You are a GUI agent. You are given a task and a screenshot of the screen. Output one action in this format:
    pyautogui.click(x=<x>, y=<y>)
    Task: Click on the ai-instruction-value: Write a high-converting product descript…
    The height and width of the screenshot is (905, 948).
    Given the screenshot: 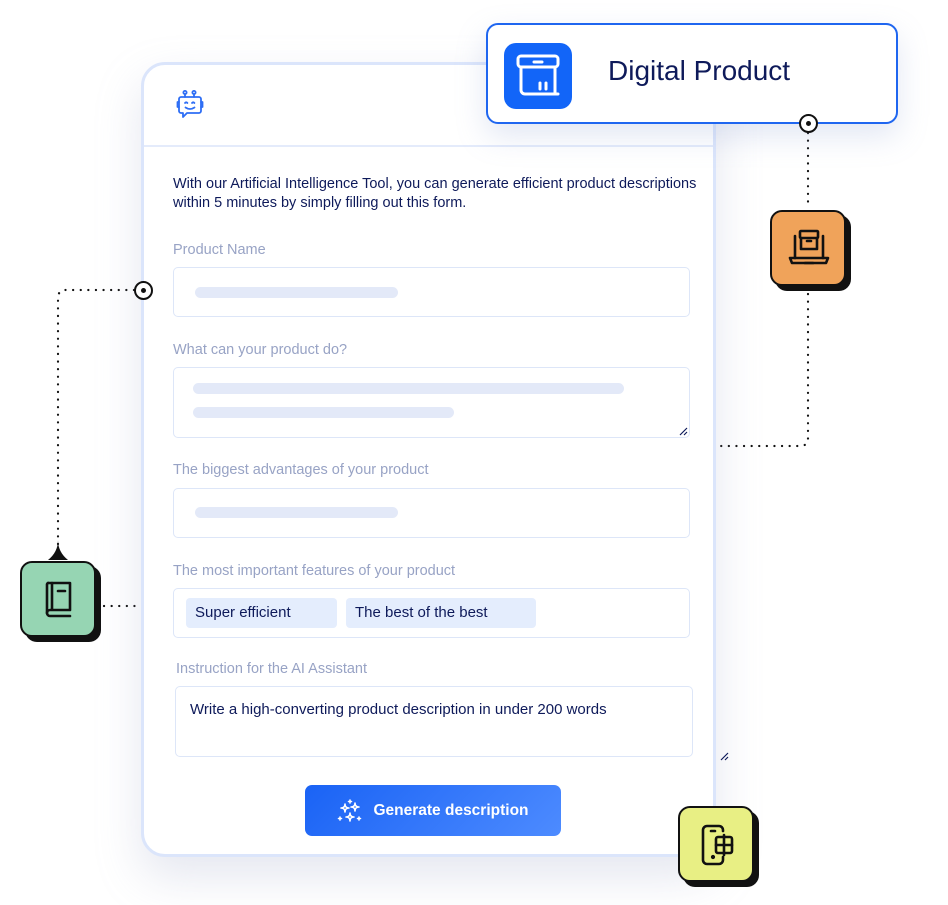 What is the action you would take?
    pyautogui.click(x=398, y=709)
    